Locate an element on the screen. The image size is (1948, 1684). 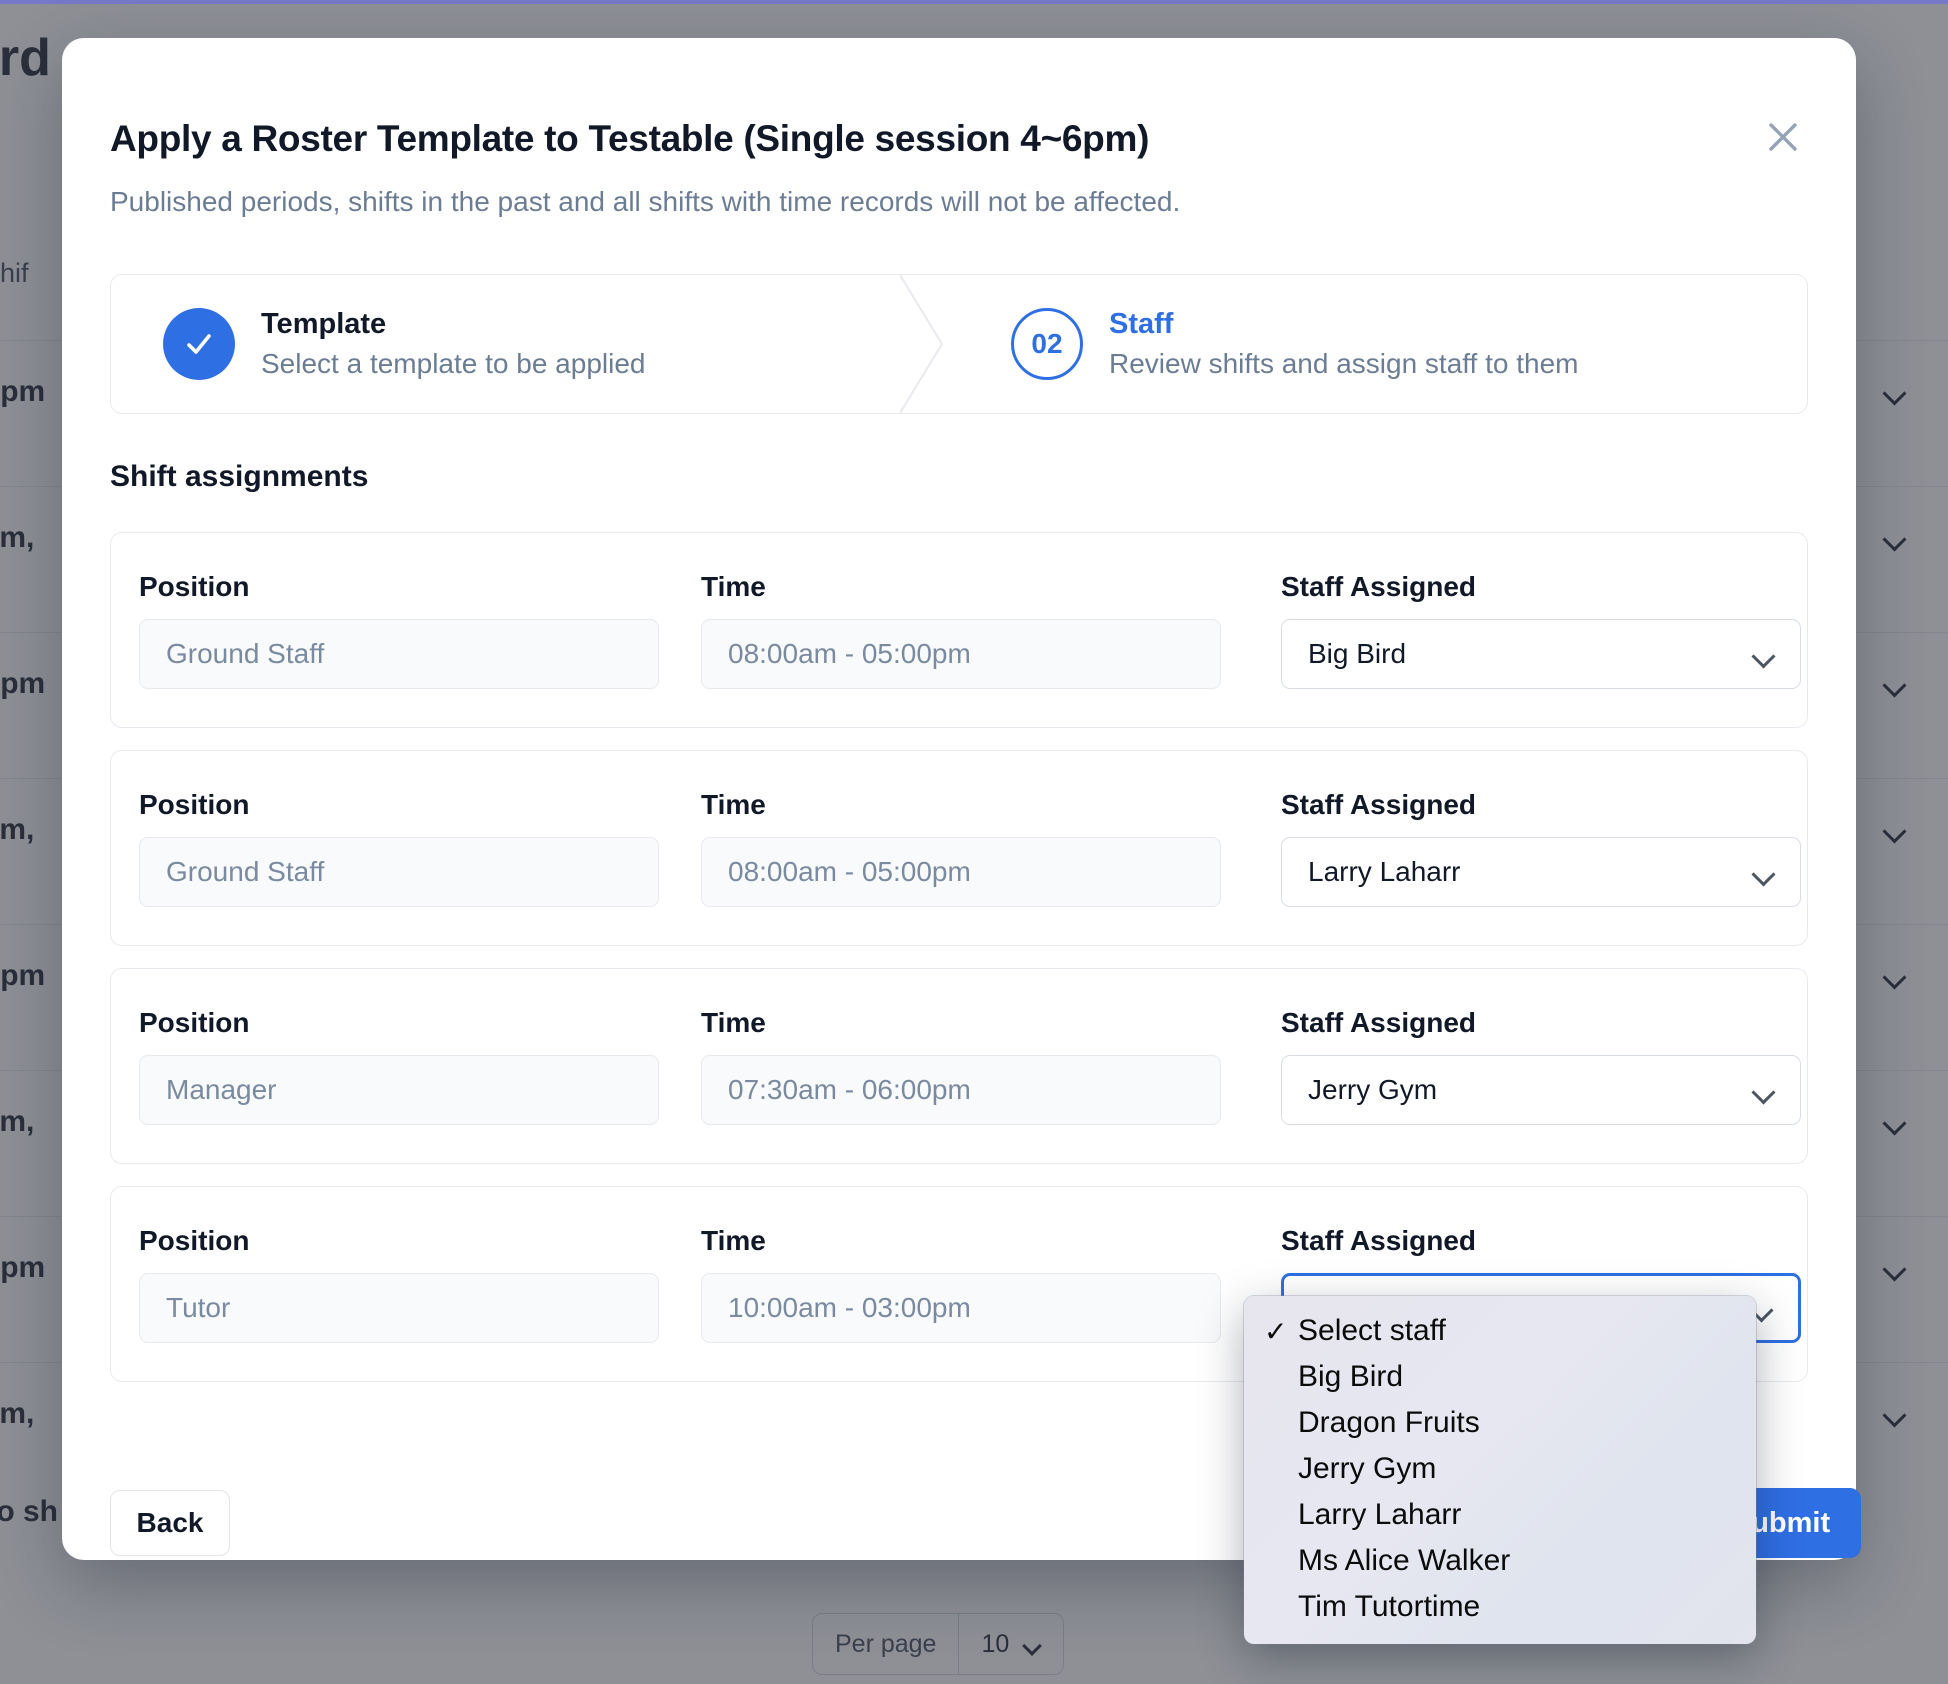
step-template-text: Template Select a template to be applied is located at coordinates (453, 344).